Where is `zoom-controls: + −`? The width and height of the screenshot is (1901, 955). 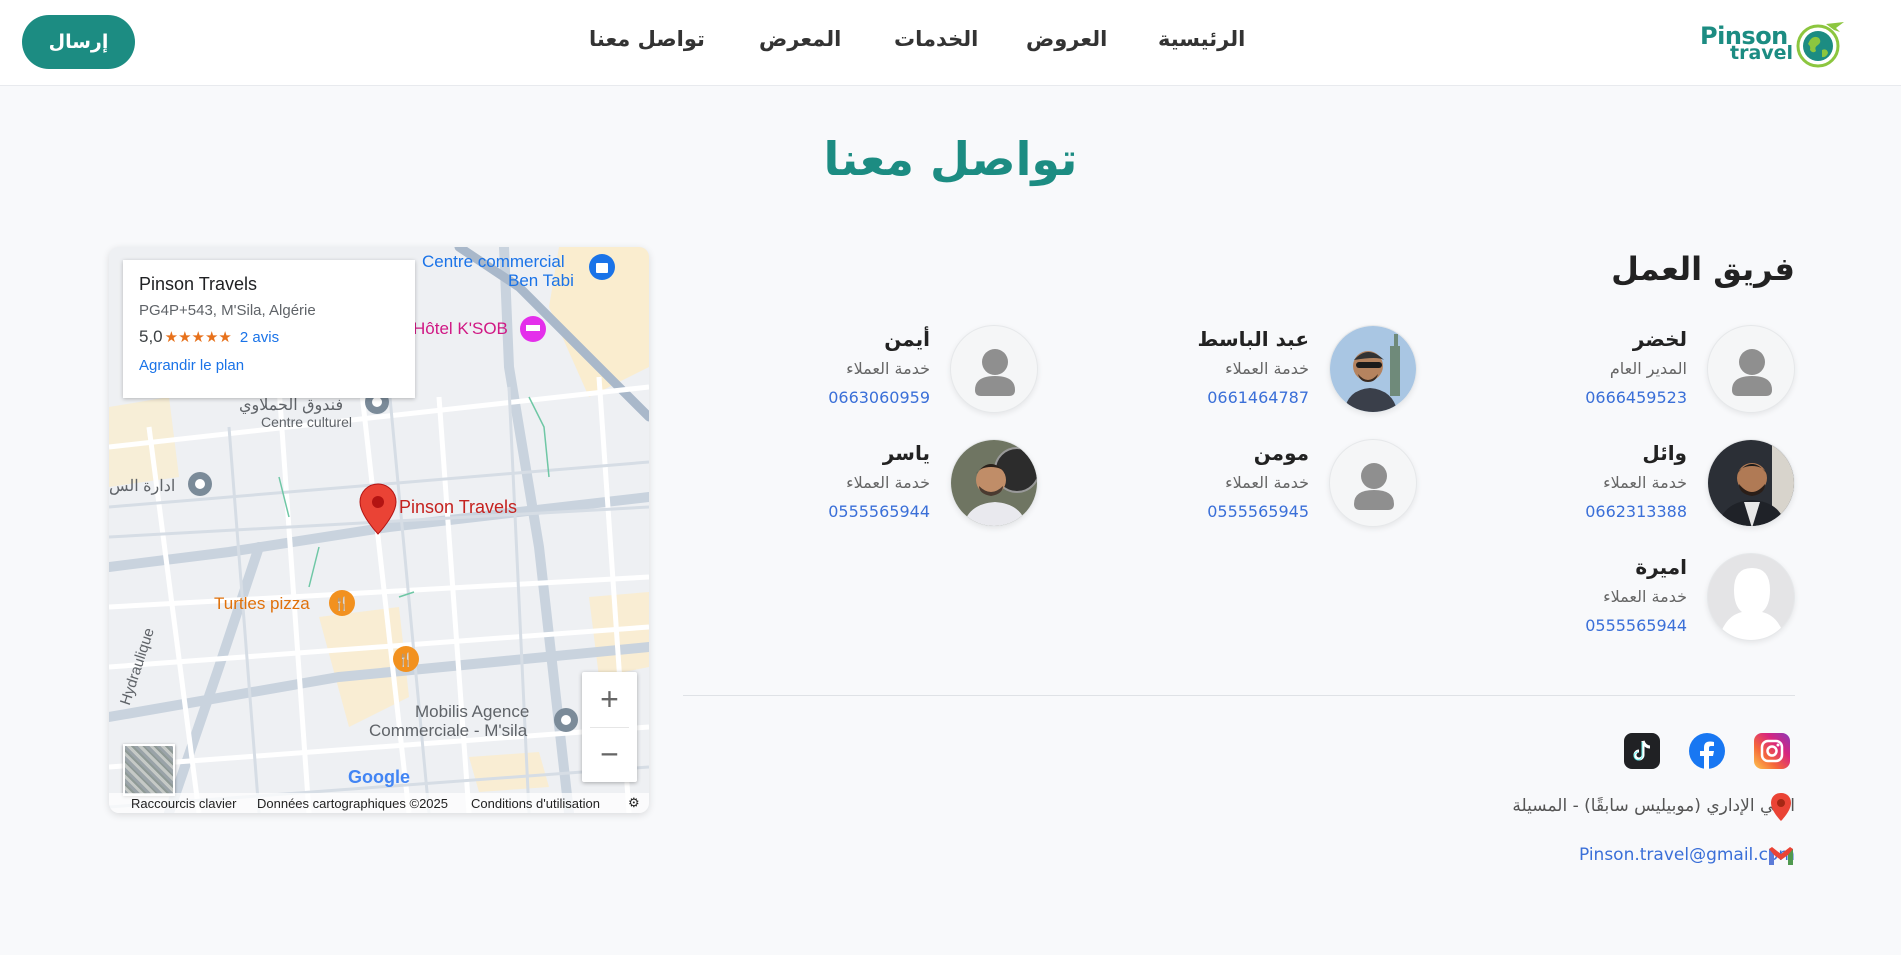
zoom-controls: + − is located at coordinates (609, 727).